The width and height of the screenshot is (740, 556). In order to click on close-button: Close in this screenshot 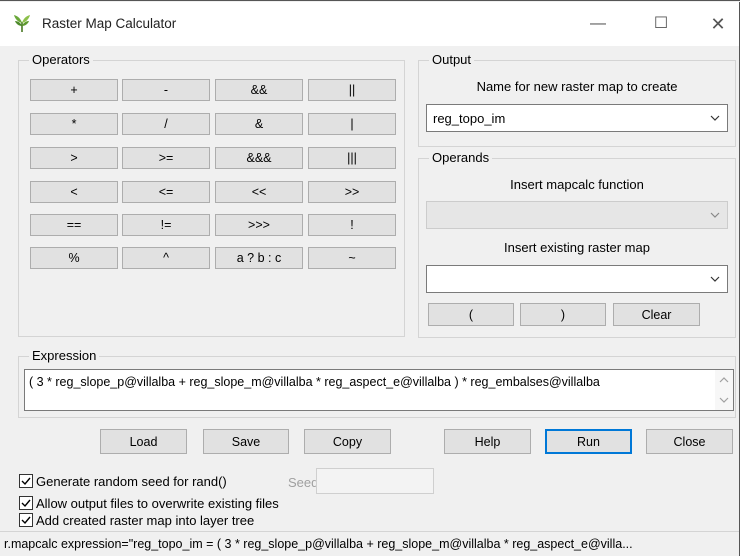, I will do `click(689, 441)`.